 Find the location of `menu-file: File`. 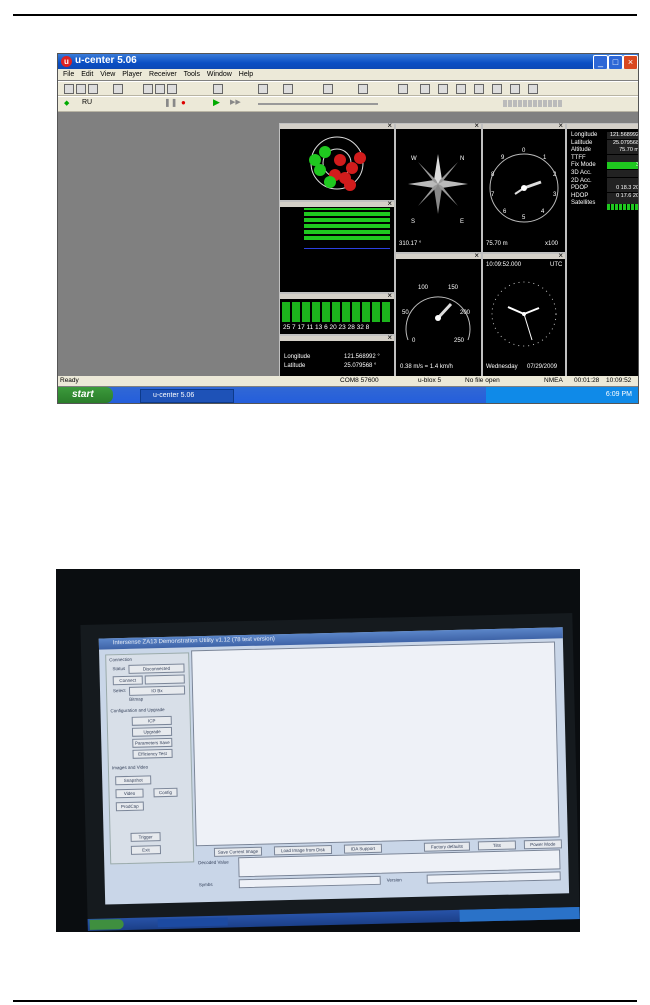

menu-file: File is located at coordinates (68, 74).